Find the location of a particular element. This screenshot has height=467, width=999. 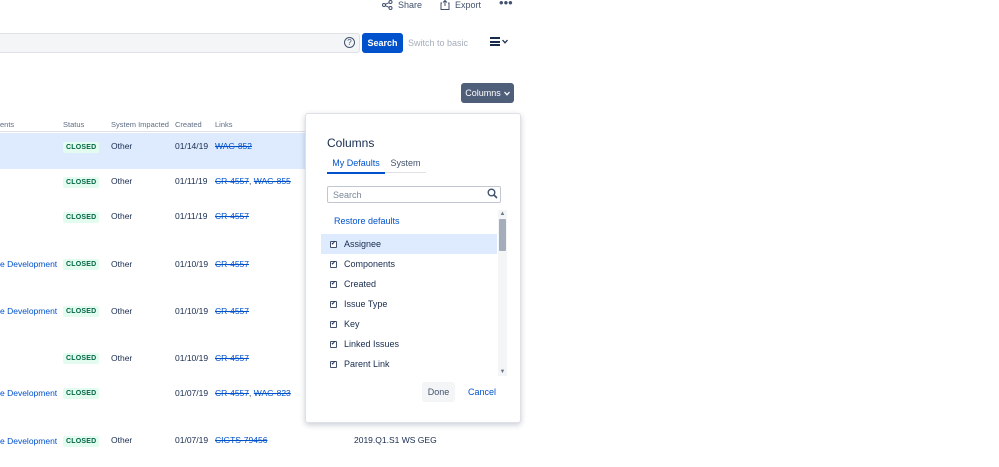

row-links: WAG-852 is located at coordinates (233, 146).